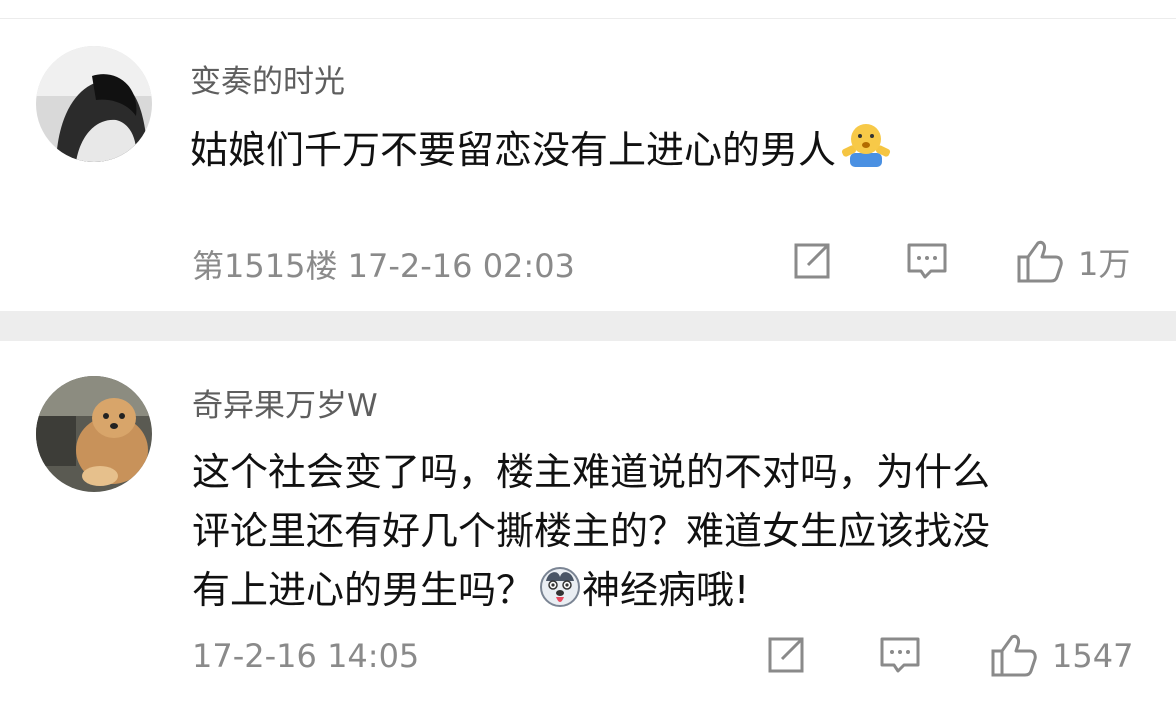 The image size is (1176, 708). What do you see at coordinates (306, 656) in the screenshot?
I see `timestamp: 17-2-16 14:05` at bounding box center [306, 656].